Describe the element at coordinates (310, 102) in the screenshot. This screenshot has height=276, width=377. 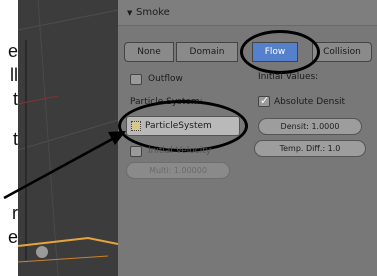
I see `absolute-density-label: Absolute Densit` at that location.